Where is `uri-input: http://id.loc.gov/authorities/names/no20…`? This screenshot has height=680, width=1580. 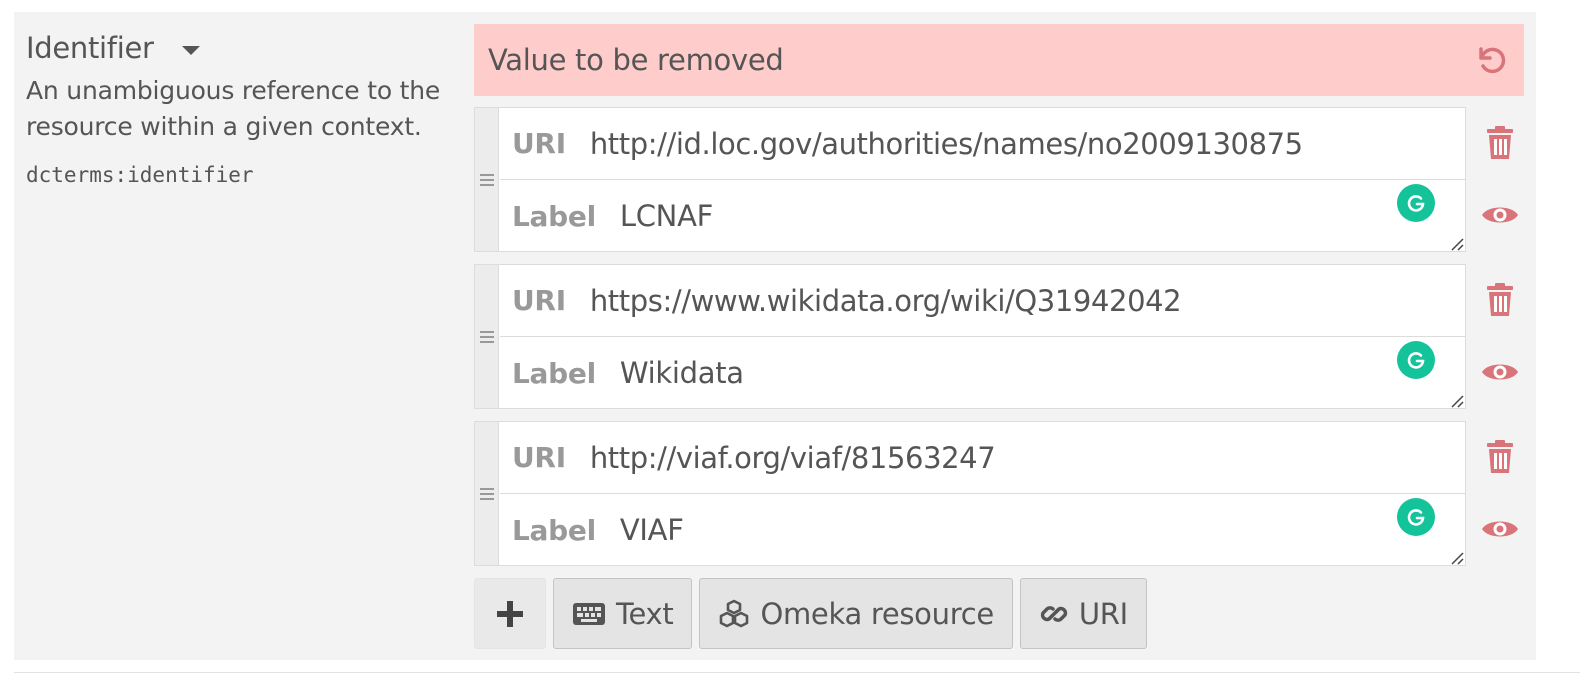 uri-input: http://id.loc.gov/authorities/names/no20… is located at coordinates (946, 144).